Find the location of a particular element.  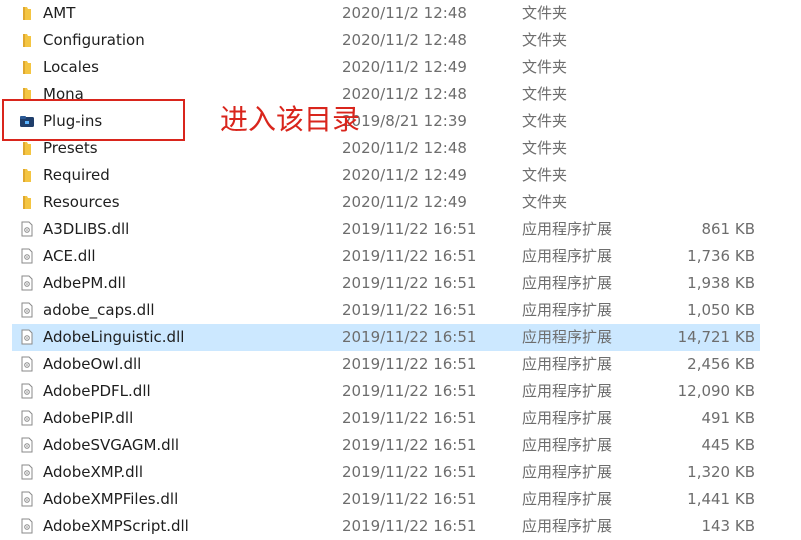

file-size: 1,320 KB is located at coordinates (721, 472).